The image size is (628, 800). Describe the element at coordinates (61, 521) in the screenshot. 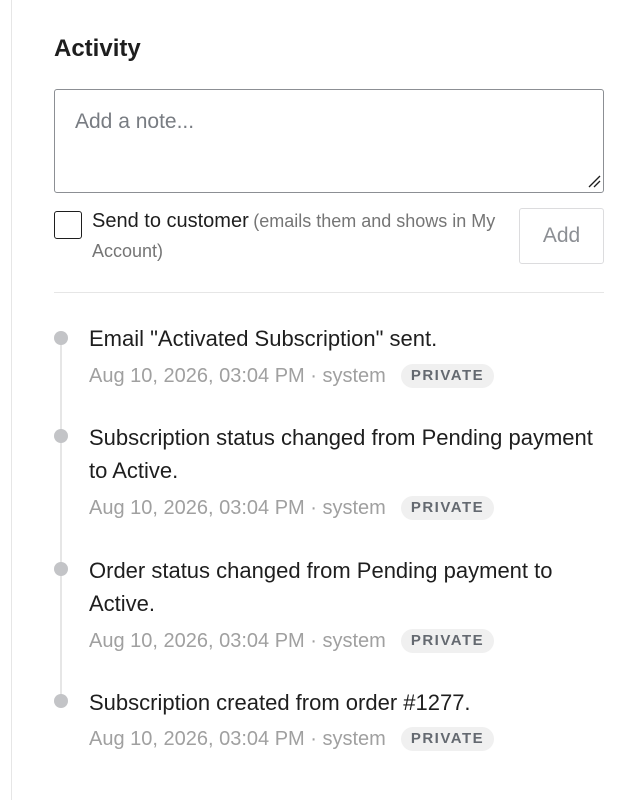

I see `timeline-line` at that location.